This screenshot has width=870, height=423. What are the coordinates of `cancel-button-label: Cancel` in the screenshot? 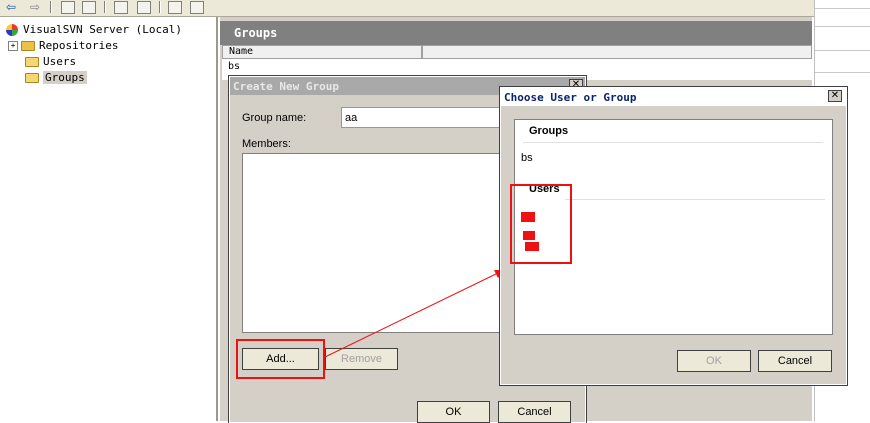 It's located at (795, 361).